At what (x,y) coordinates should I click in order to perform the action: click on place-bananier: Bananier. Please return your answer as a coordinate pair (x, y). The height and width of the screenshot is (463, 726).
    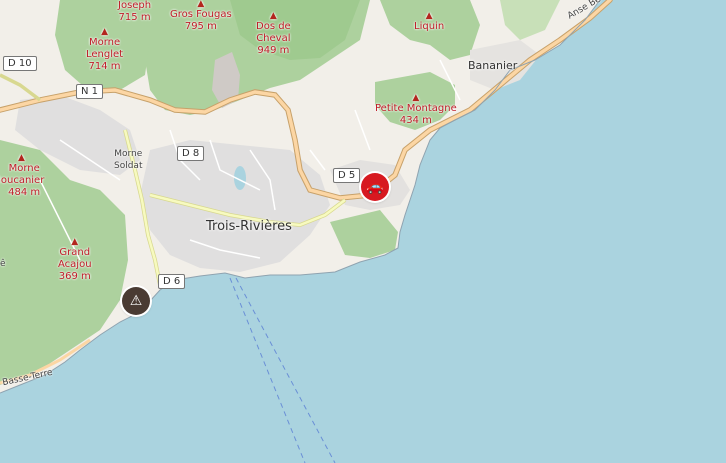
    Looking at the image, I should click on (492, 66).